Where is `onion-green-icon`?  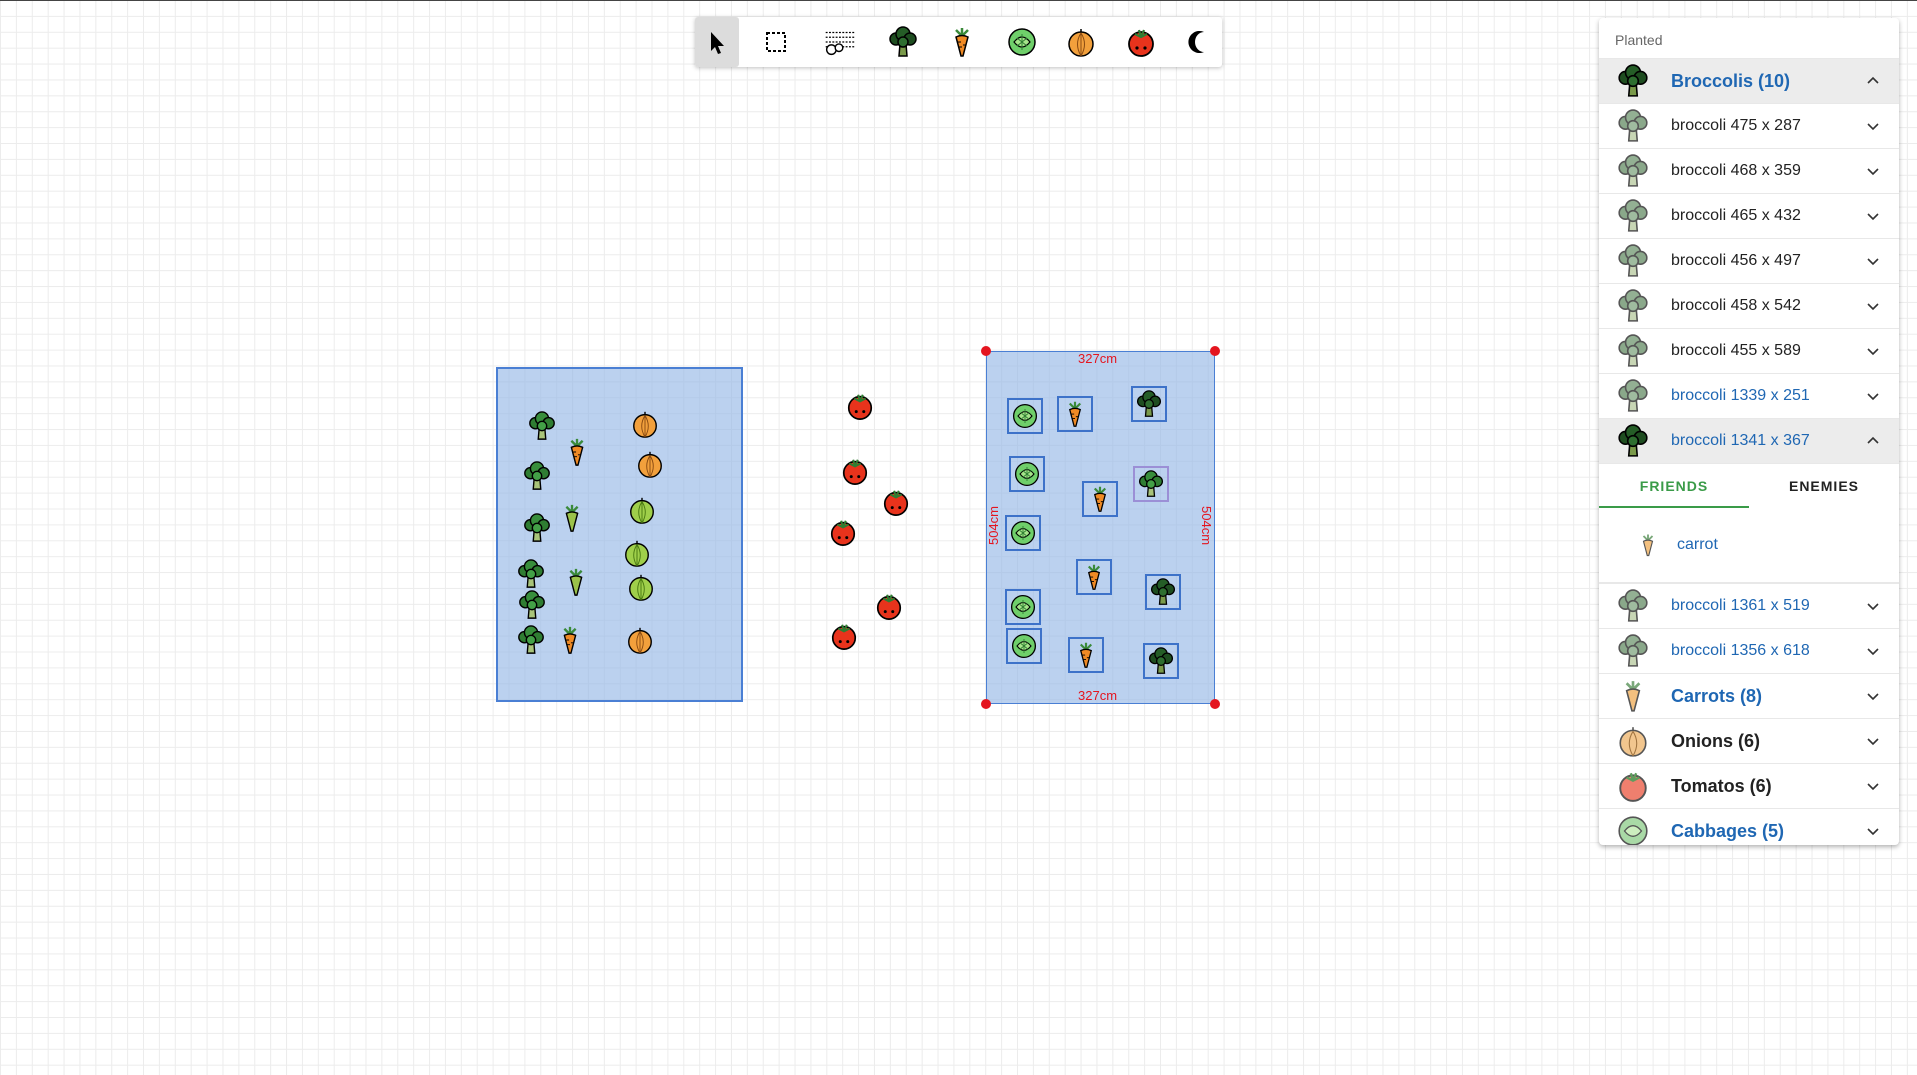 onion-green-icon is located at coordinates (642, 510).